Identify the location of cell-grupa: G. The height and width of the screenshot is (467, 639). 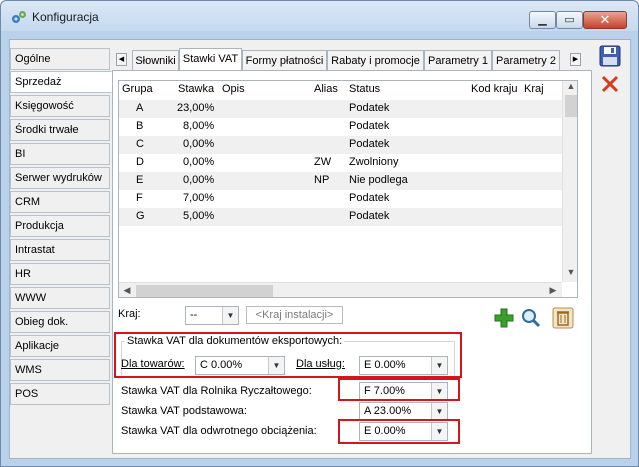
(140, 216).